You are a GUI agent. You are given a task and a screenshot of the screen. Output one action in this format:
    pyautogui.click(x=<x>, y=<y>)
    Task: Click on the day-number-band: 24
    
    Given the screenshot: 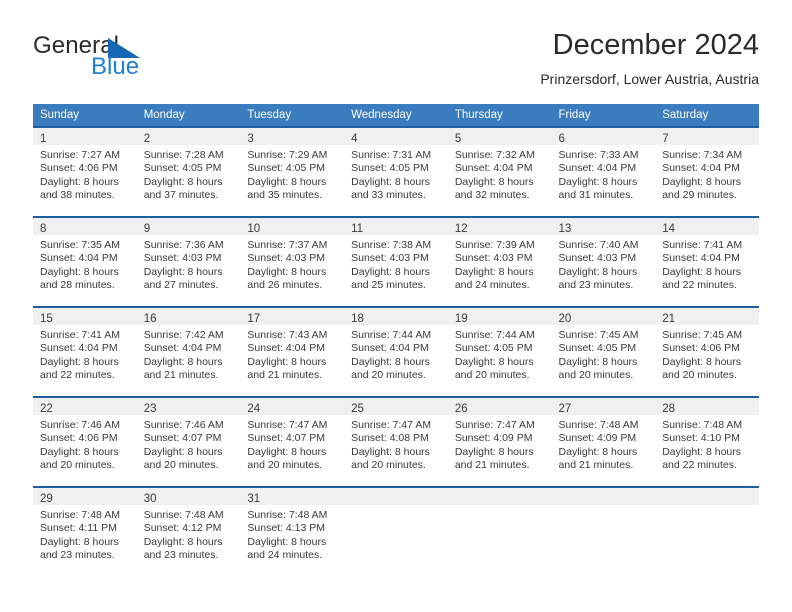 What is the action you would take?
    pyautogui.click(x=292, y=406)
    